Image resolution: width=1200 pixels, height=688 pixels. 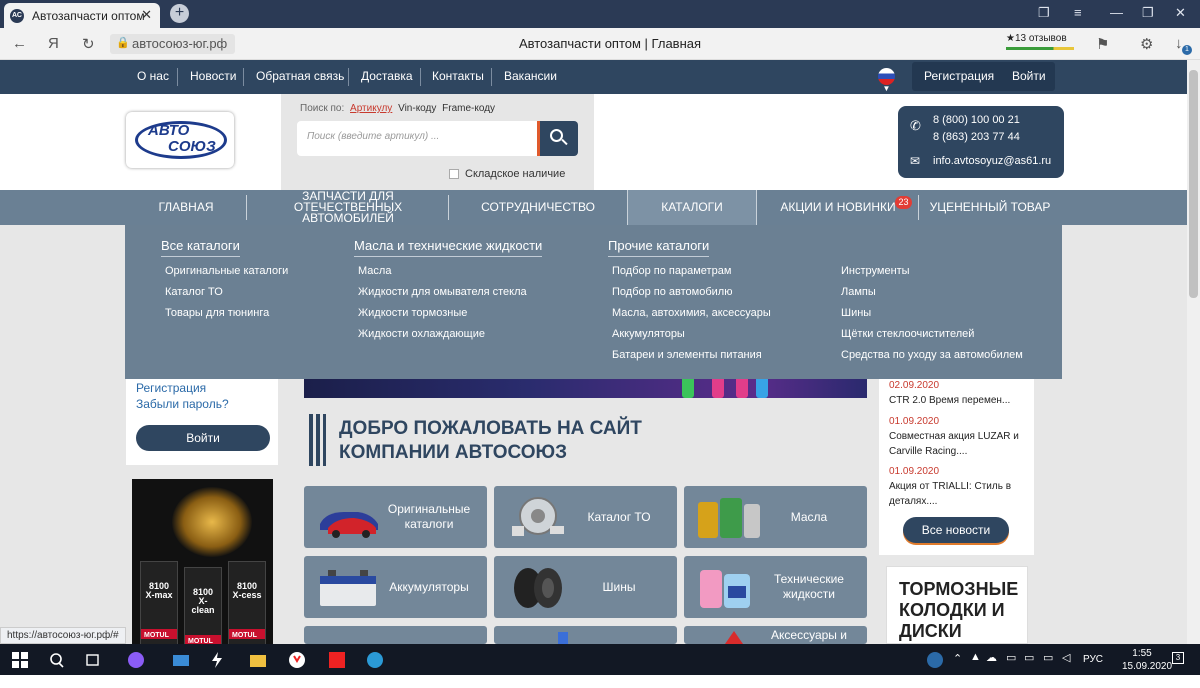 What do you see at coordinates (585, 517) in the screenshot?
I see `tile-maintenance-catalog: Каталог ТО` at bounding box center [585, 517].